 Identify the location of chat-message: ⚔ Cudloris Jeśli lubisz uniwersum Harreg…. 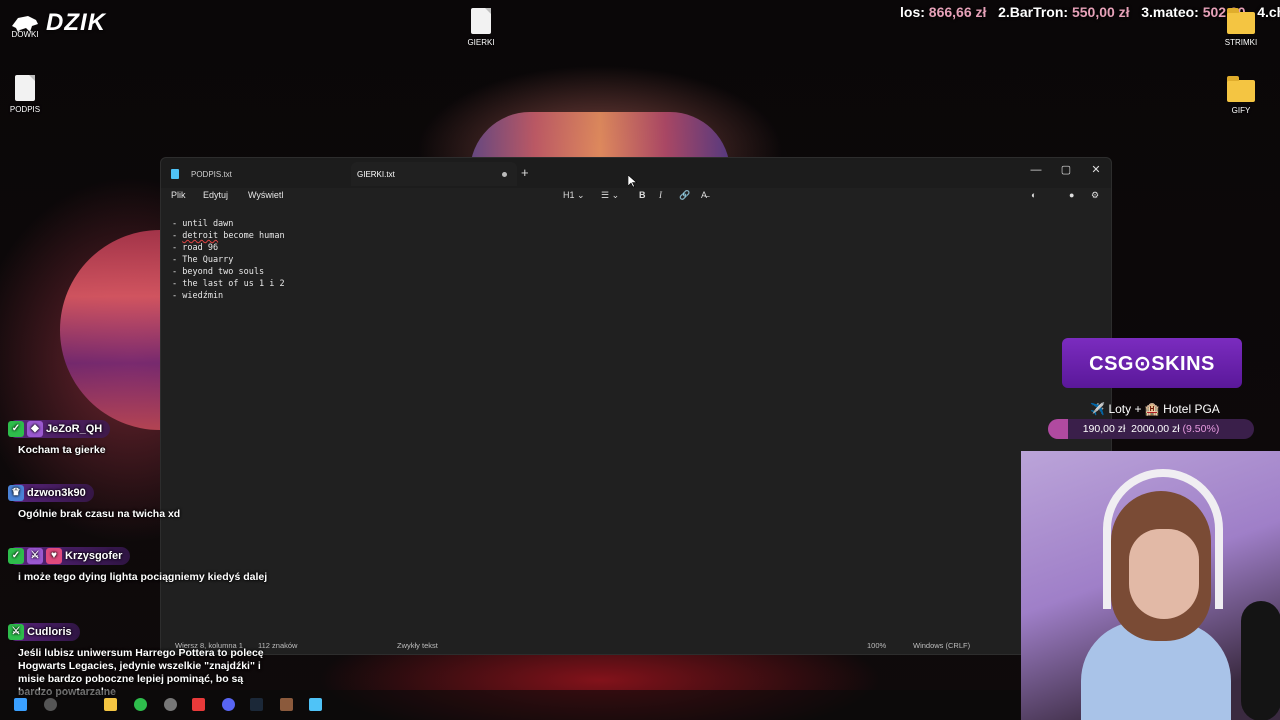
(138, 661).